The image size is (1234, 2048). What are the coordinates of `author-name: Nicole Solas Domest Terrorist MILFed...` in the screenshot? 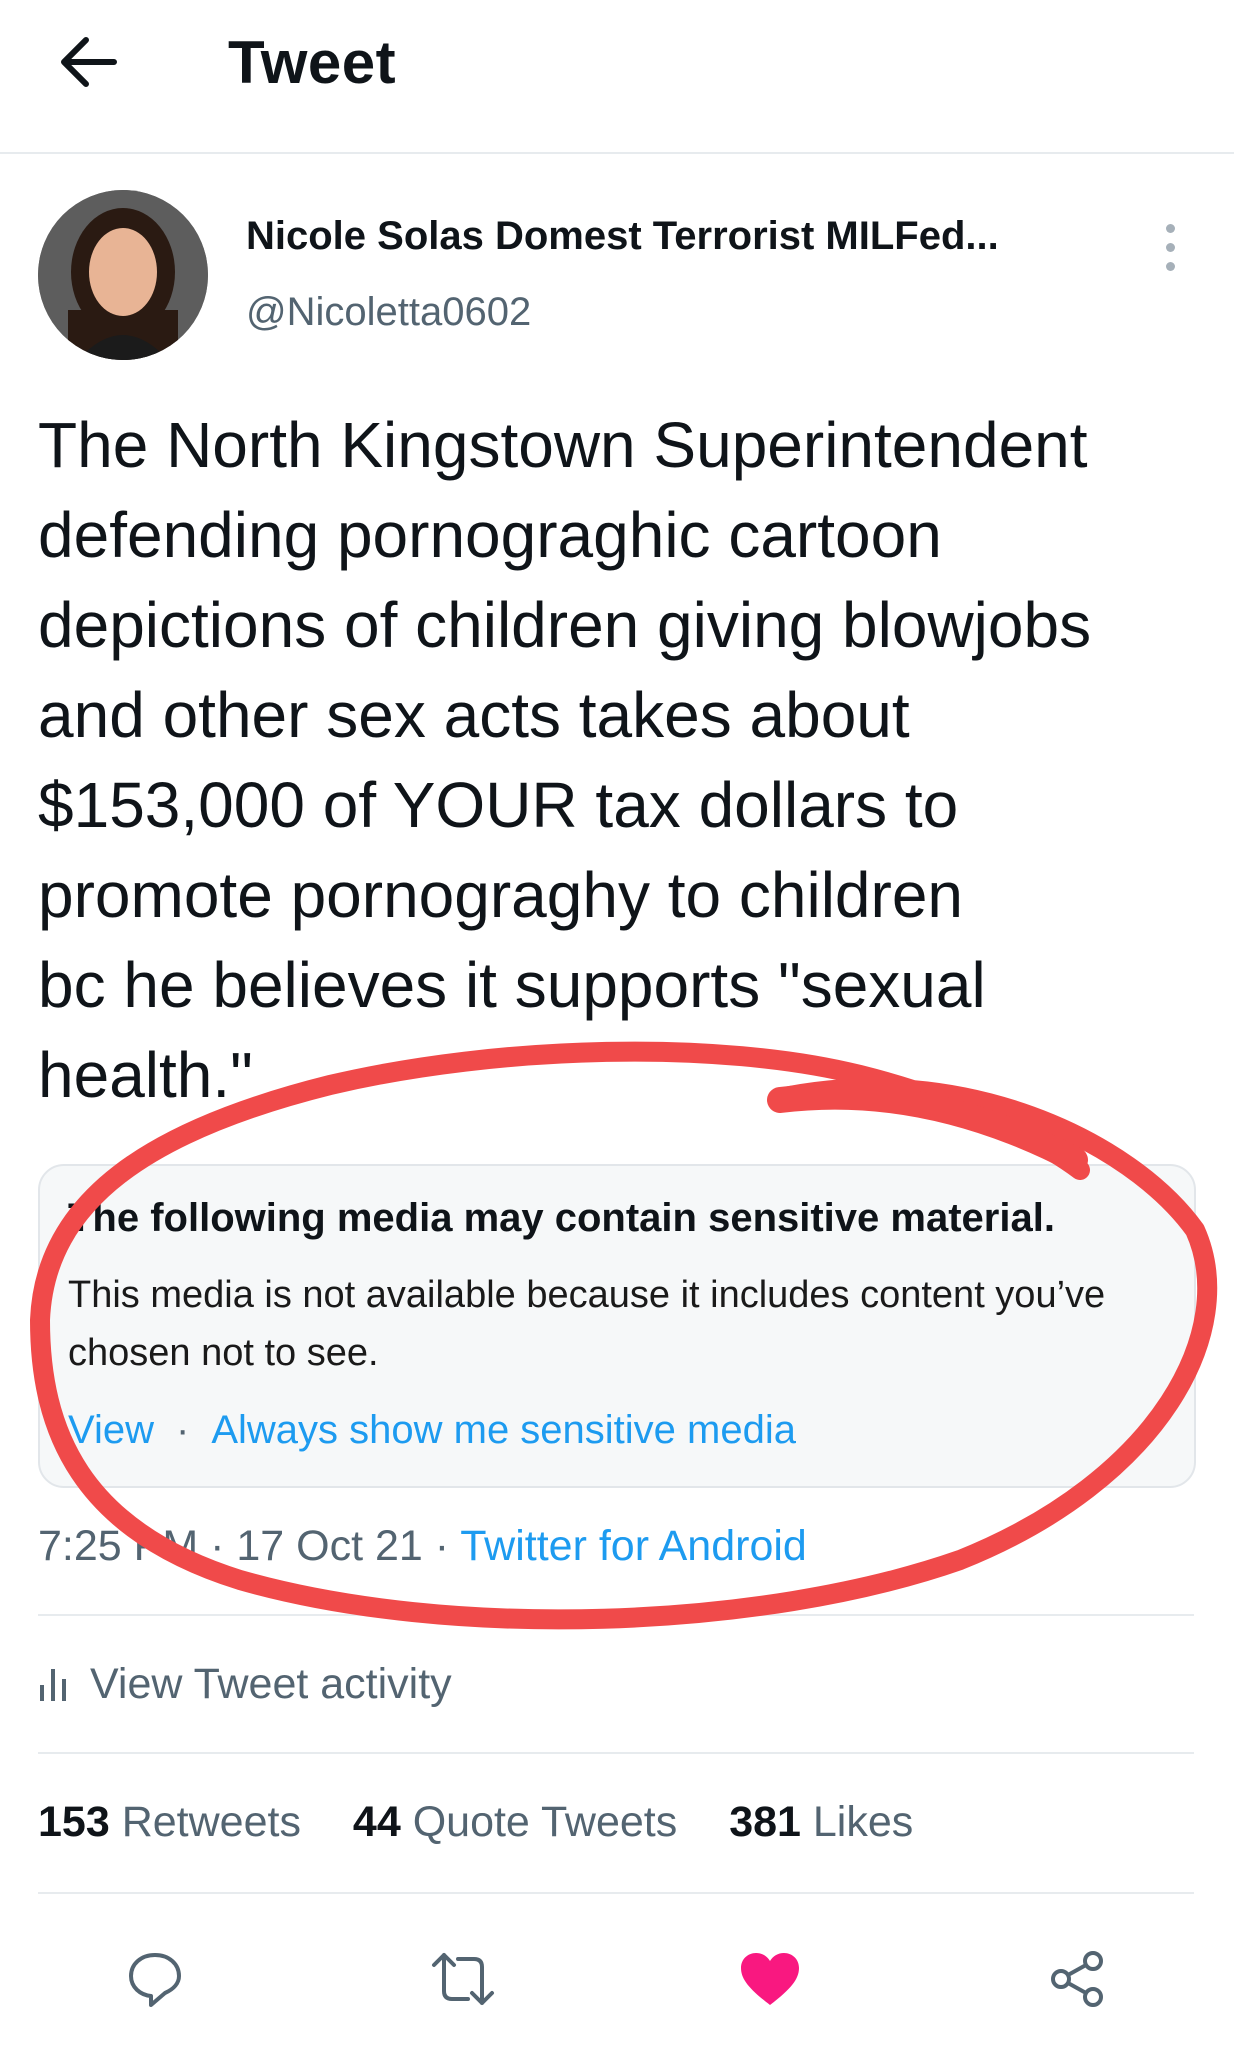 It's located at (622, 236).